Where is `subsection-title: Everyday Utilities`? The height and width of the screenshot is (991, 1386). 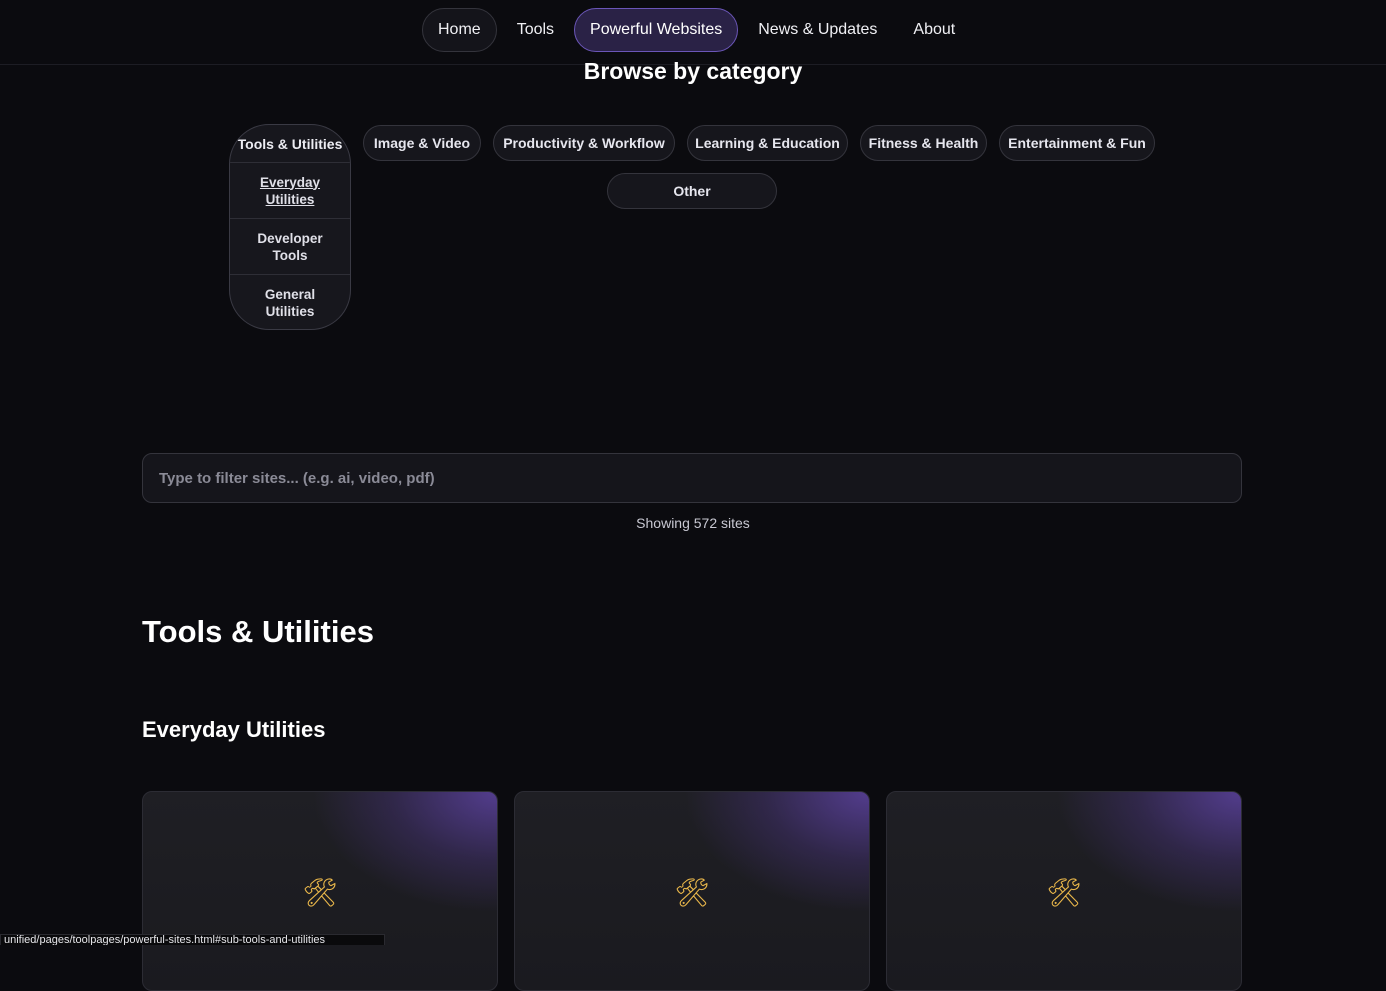
subsection-title: Everyday Utilities is located at coordinates (234, 729).